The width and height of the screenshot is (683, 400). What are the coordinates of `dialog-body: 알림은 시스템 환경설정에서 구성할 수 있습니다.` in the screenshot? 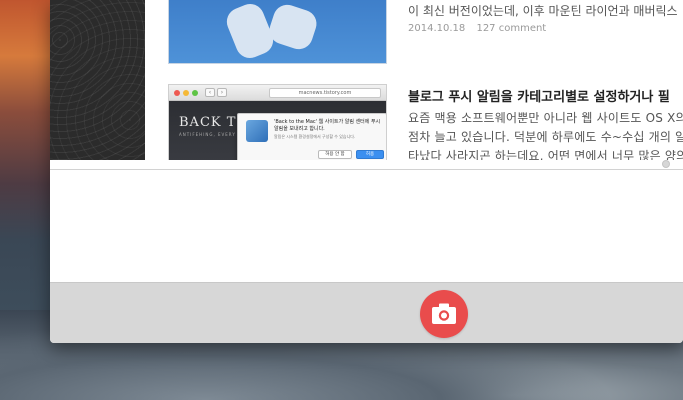 It's located at (315, 136).